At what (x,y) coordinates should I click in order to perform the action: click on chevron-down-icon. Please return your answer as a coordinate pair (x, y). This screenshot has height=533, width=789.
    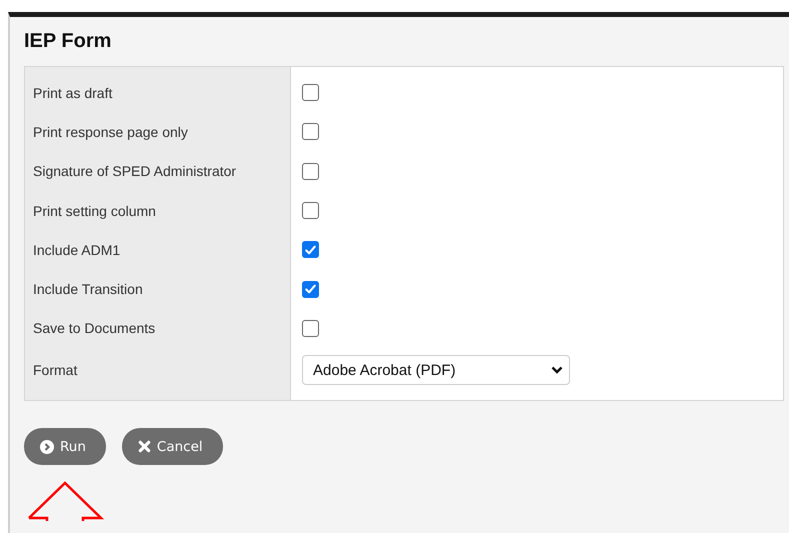
    Looking at the image, I should click on (557, 370).